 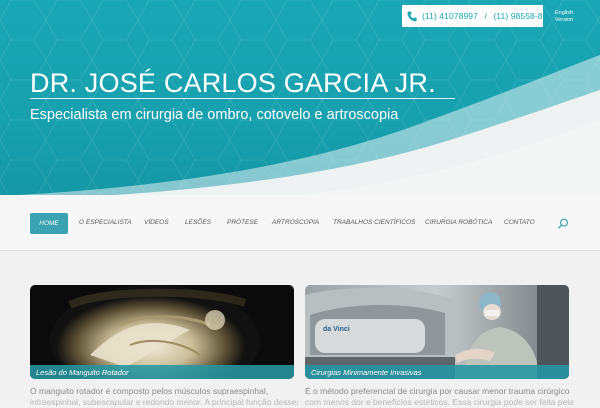 I want to click on phone-icon, so click(x=412, y=16).